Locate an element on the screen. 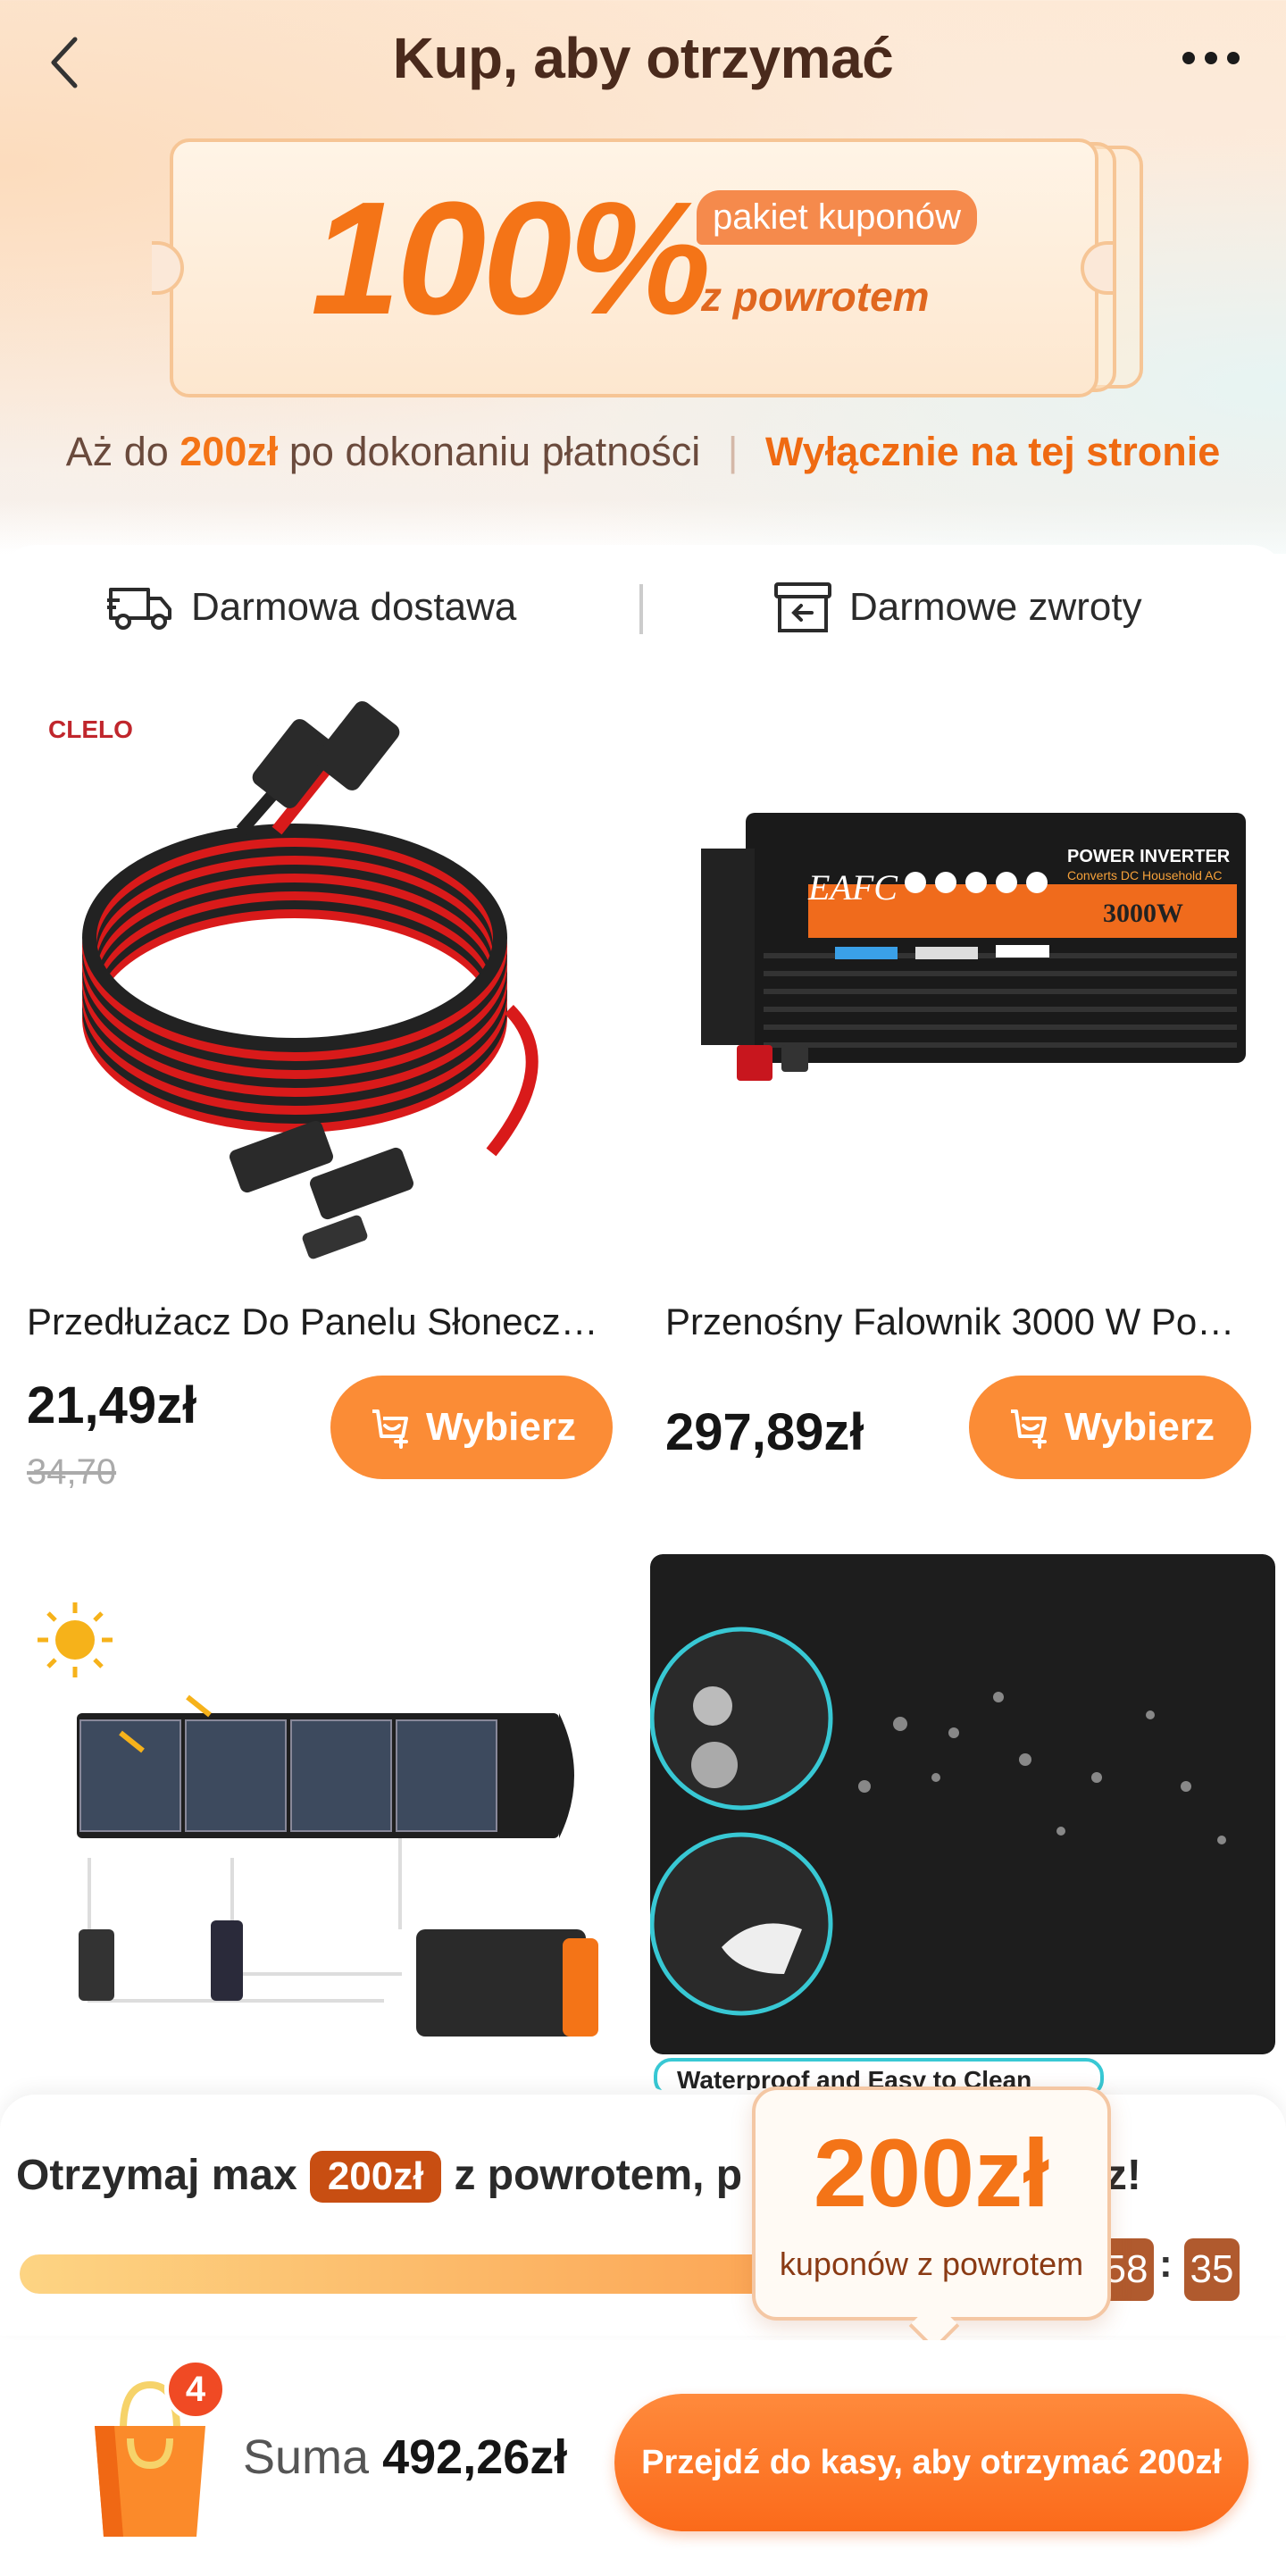 This screenshot has height=2576, width=1286. cashback-label: z powrotem is located at coordinates (816, 296).